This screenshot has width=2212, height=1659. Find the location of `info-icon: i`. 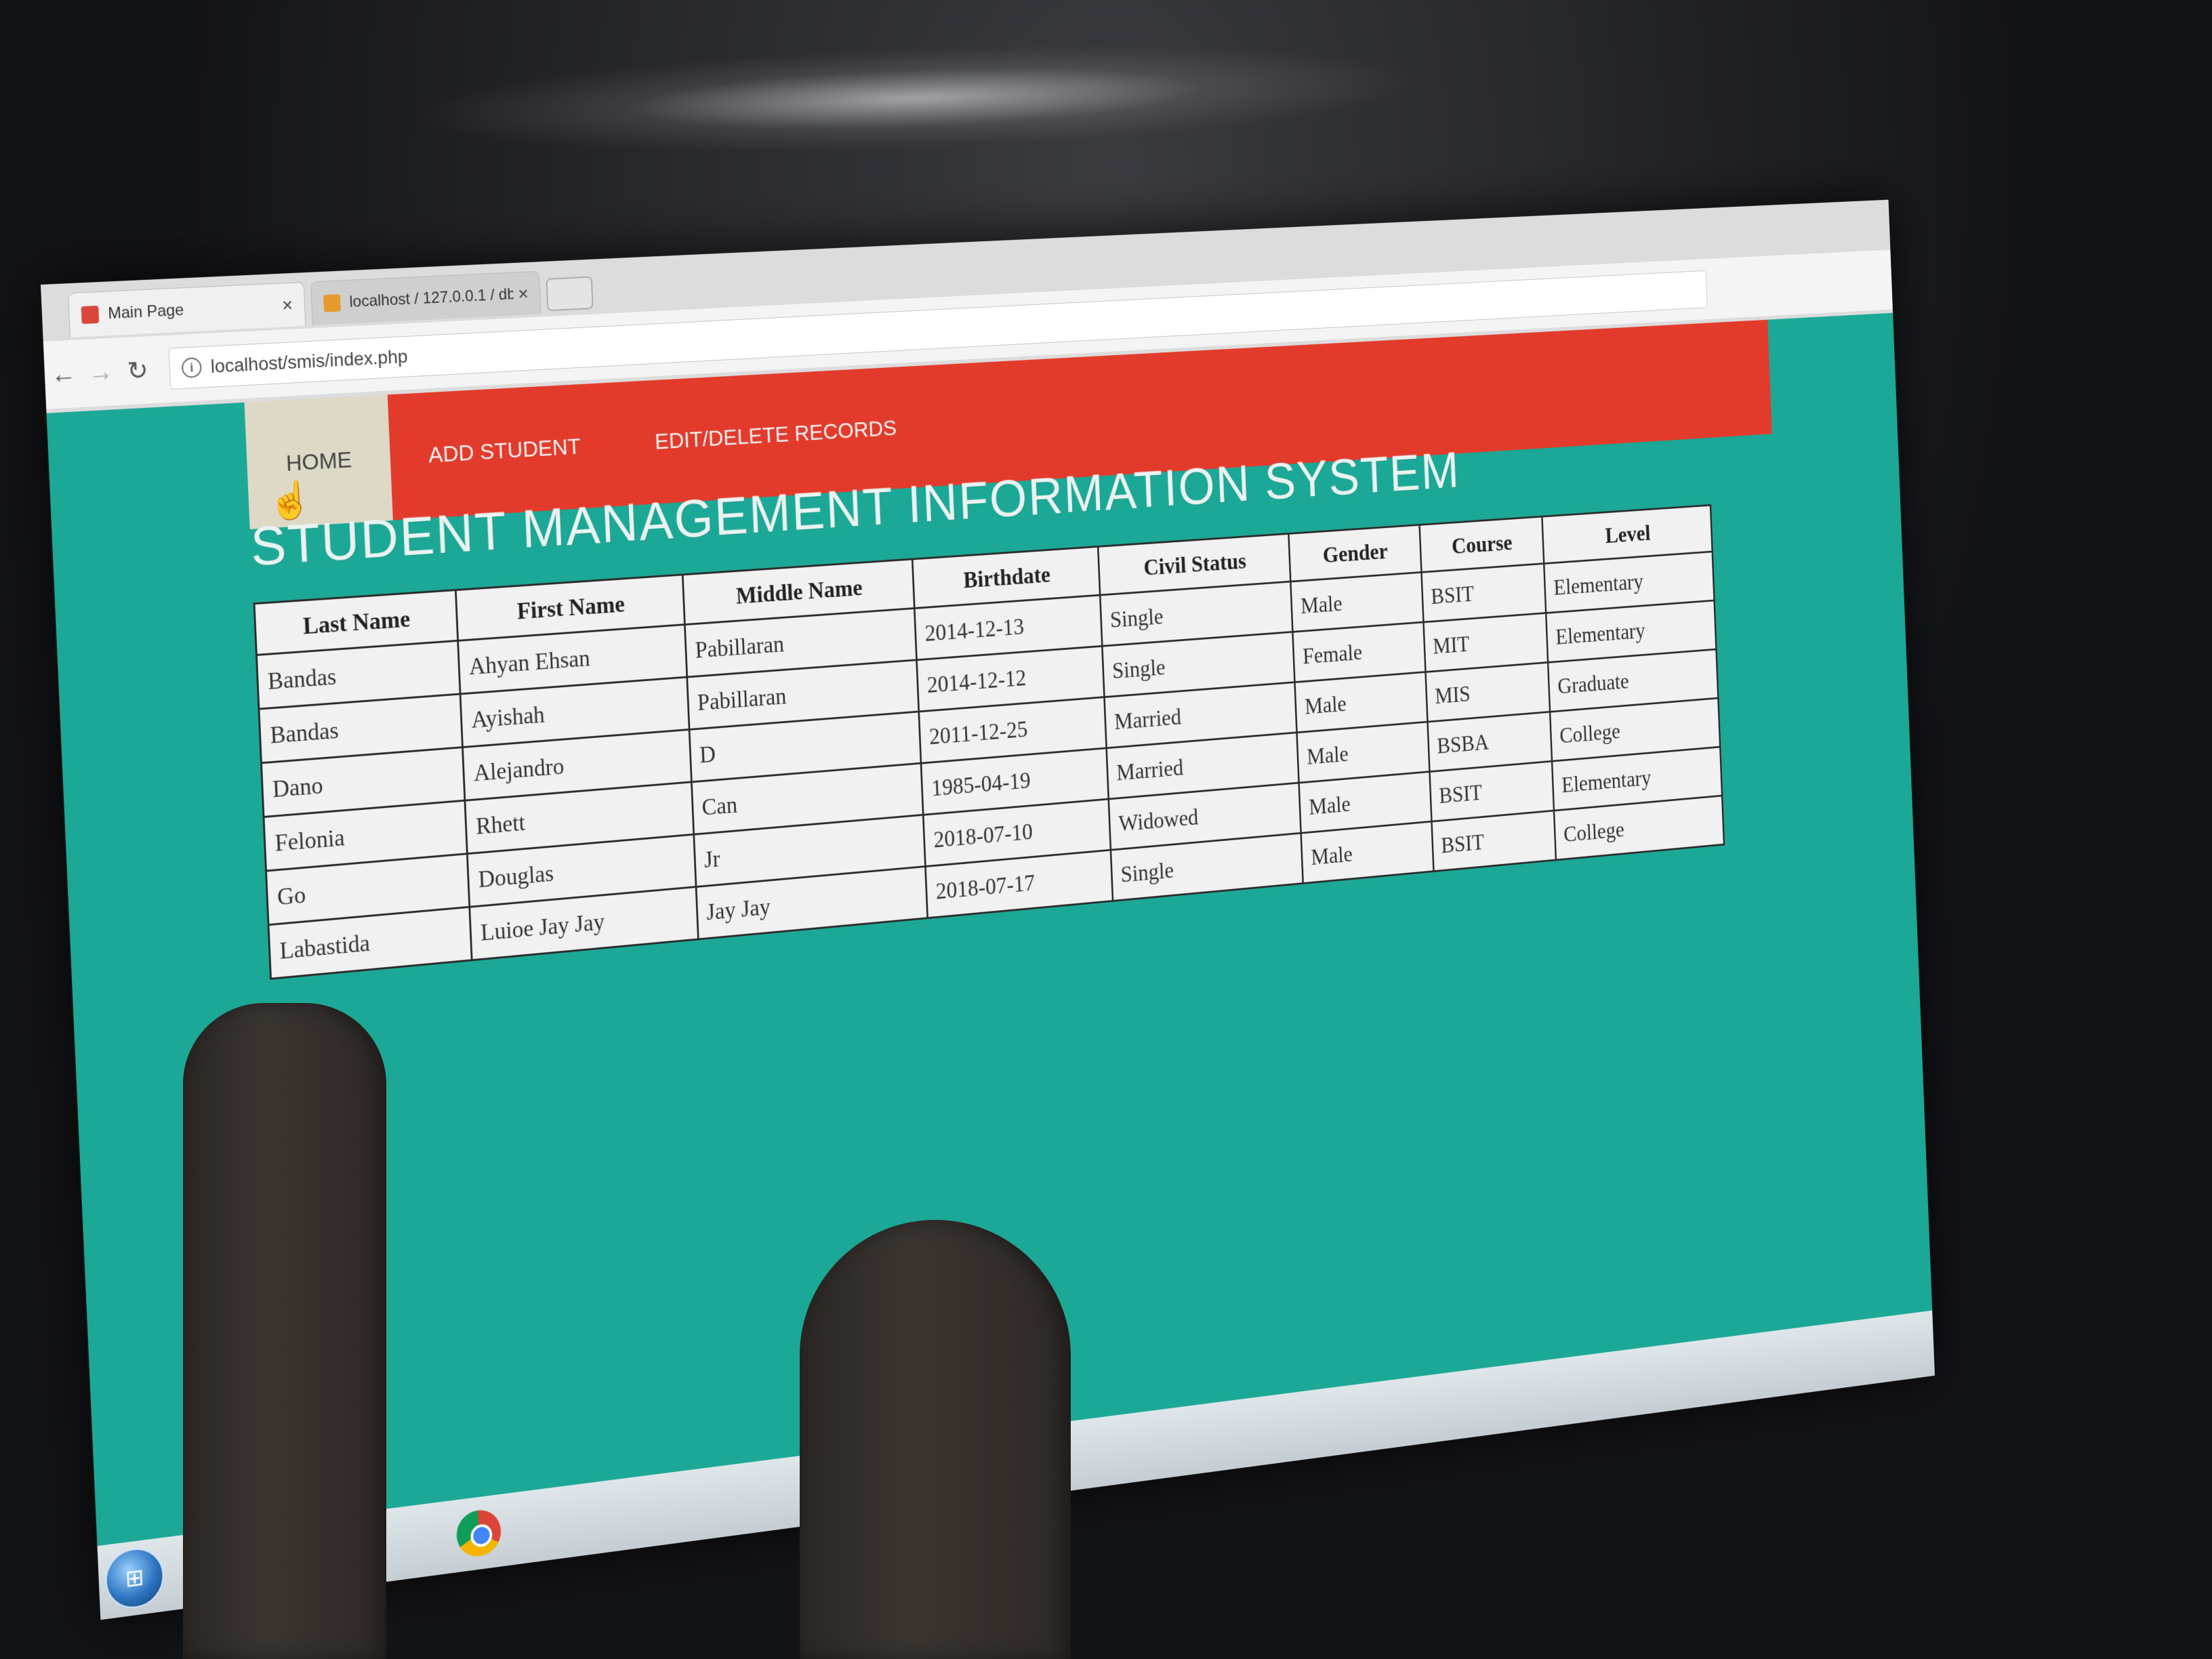

info-icon: i is located at coordinates (191, 368).